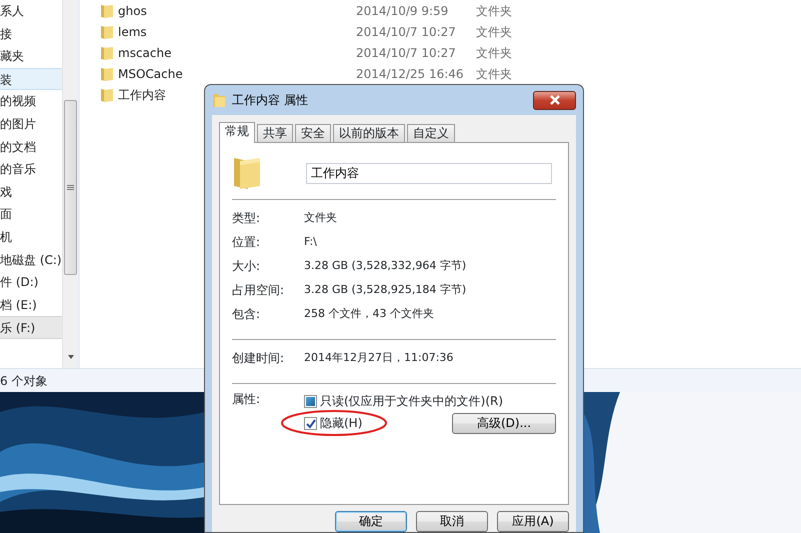 The image size is (801, 533). I want to click on status-text: 6 个对象, so click(24, 381).